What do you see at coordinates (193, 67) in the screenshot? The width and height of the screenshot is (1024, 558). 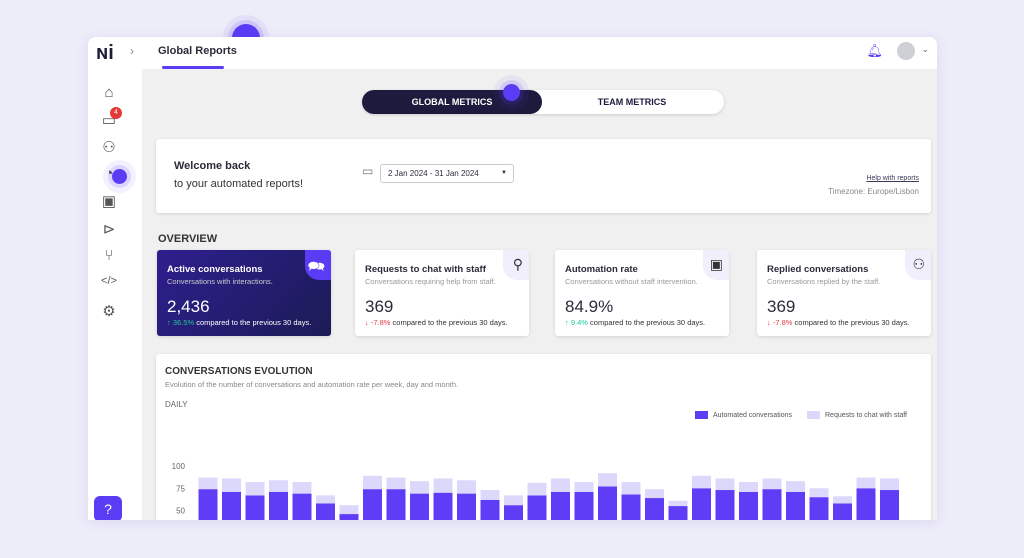 I see `active-tab-indicator` at bounding box center [193, 67].